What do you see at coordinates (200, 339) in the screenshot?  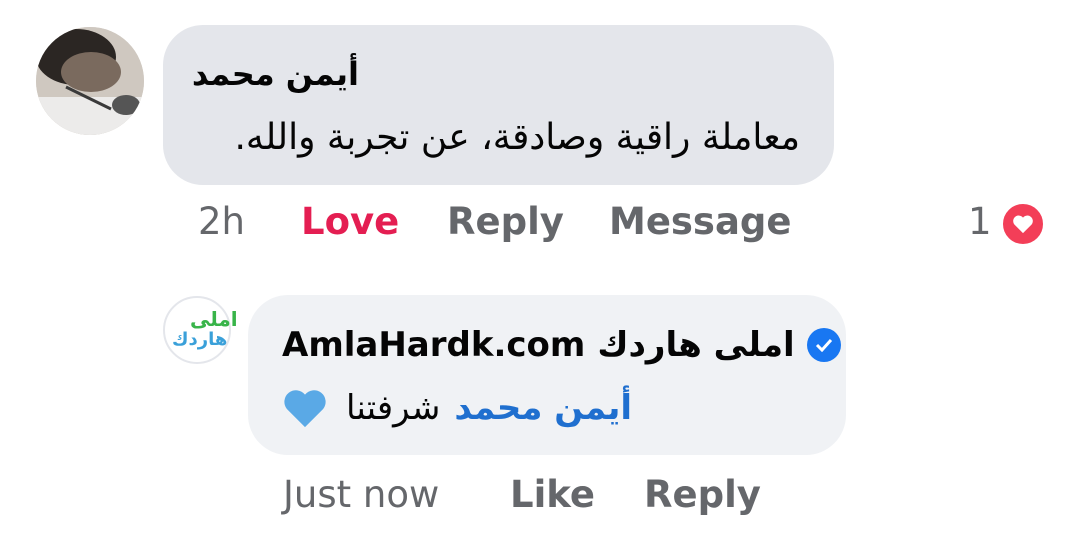 I see `logo-text-bottom: هاردك` at bounding box center [200, 339].